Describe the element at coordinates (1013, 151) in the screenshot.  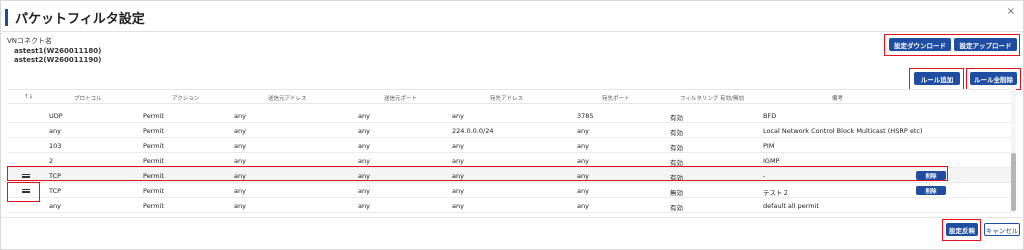
I see `table-scrollbar` at that location.